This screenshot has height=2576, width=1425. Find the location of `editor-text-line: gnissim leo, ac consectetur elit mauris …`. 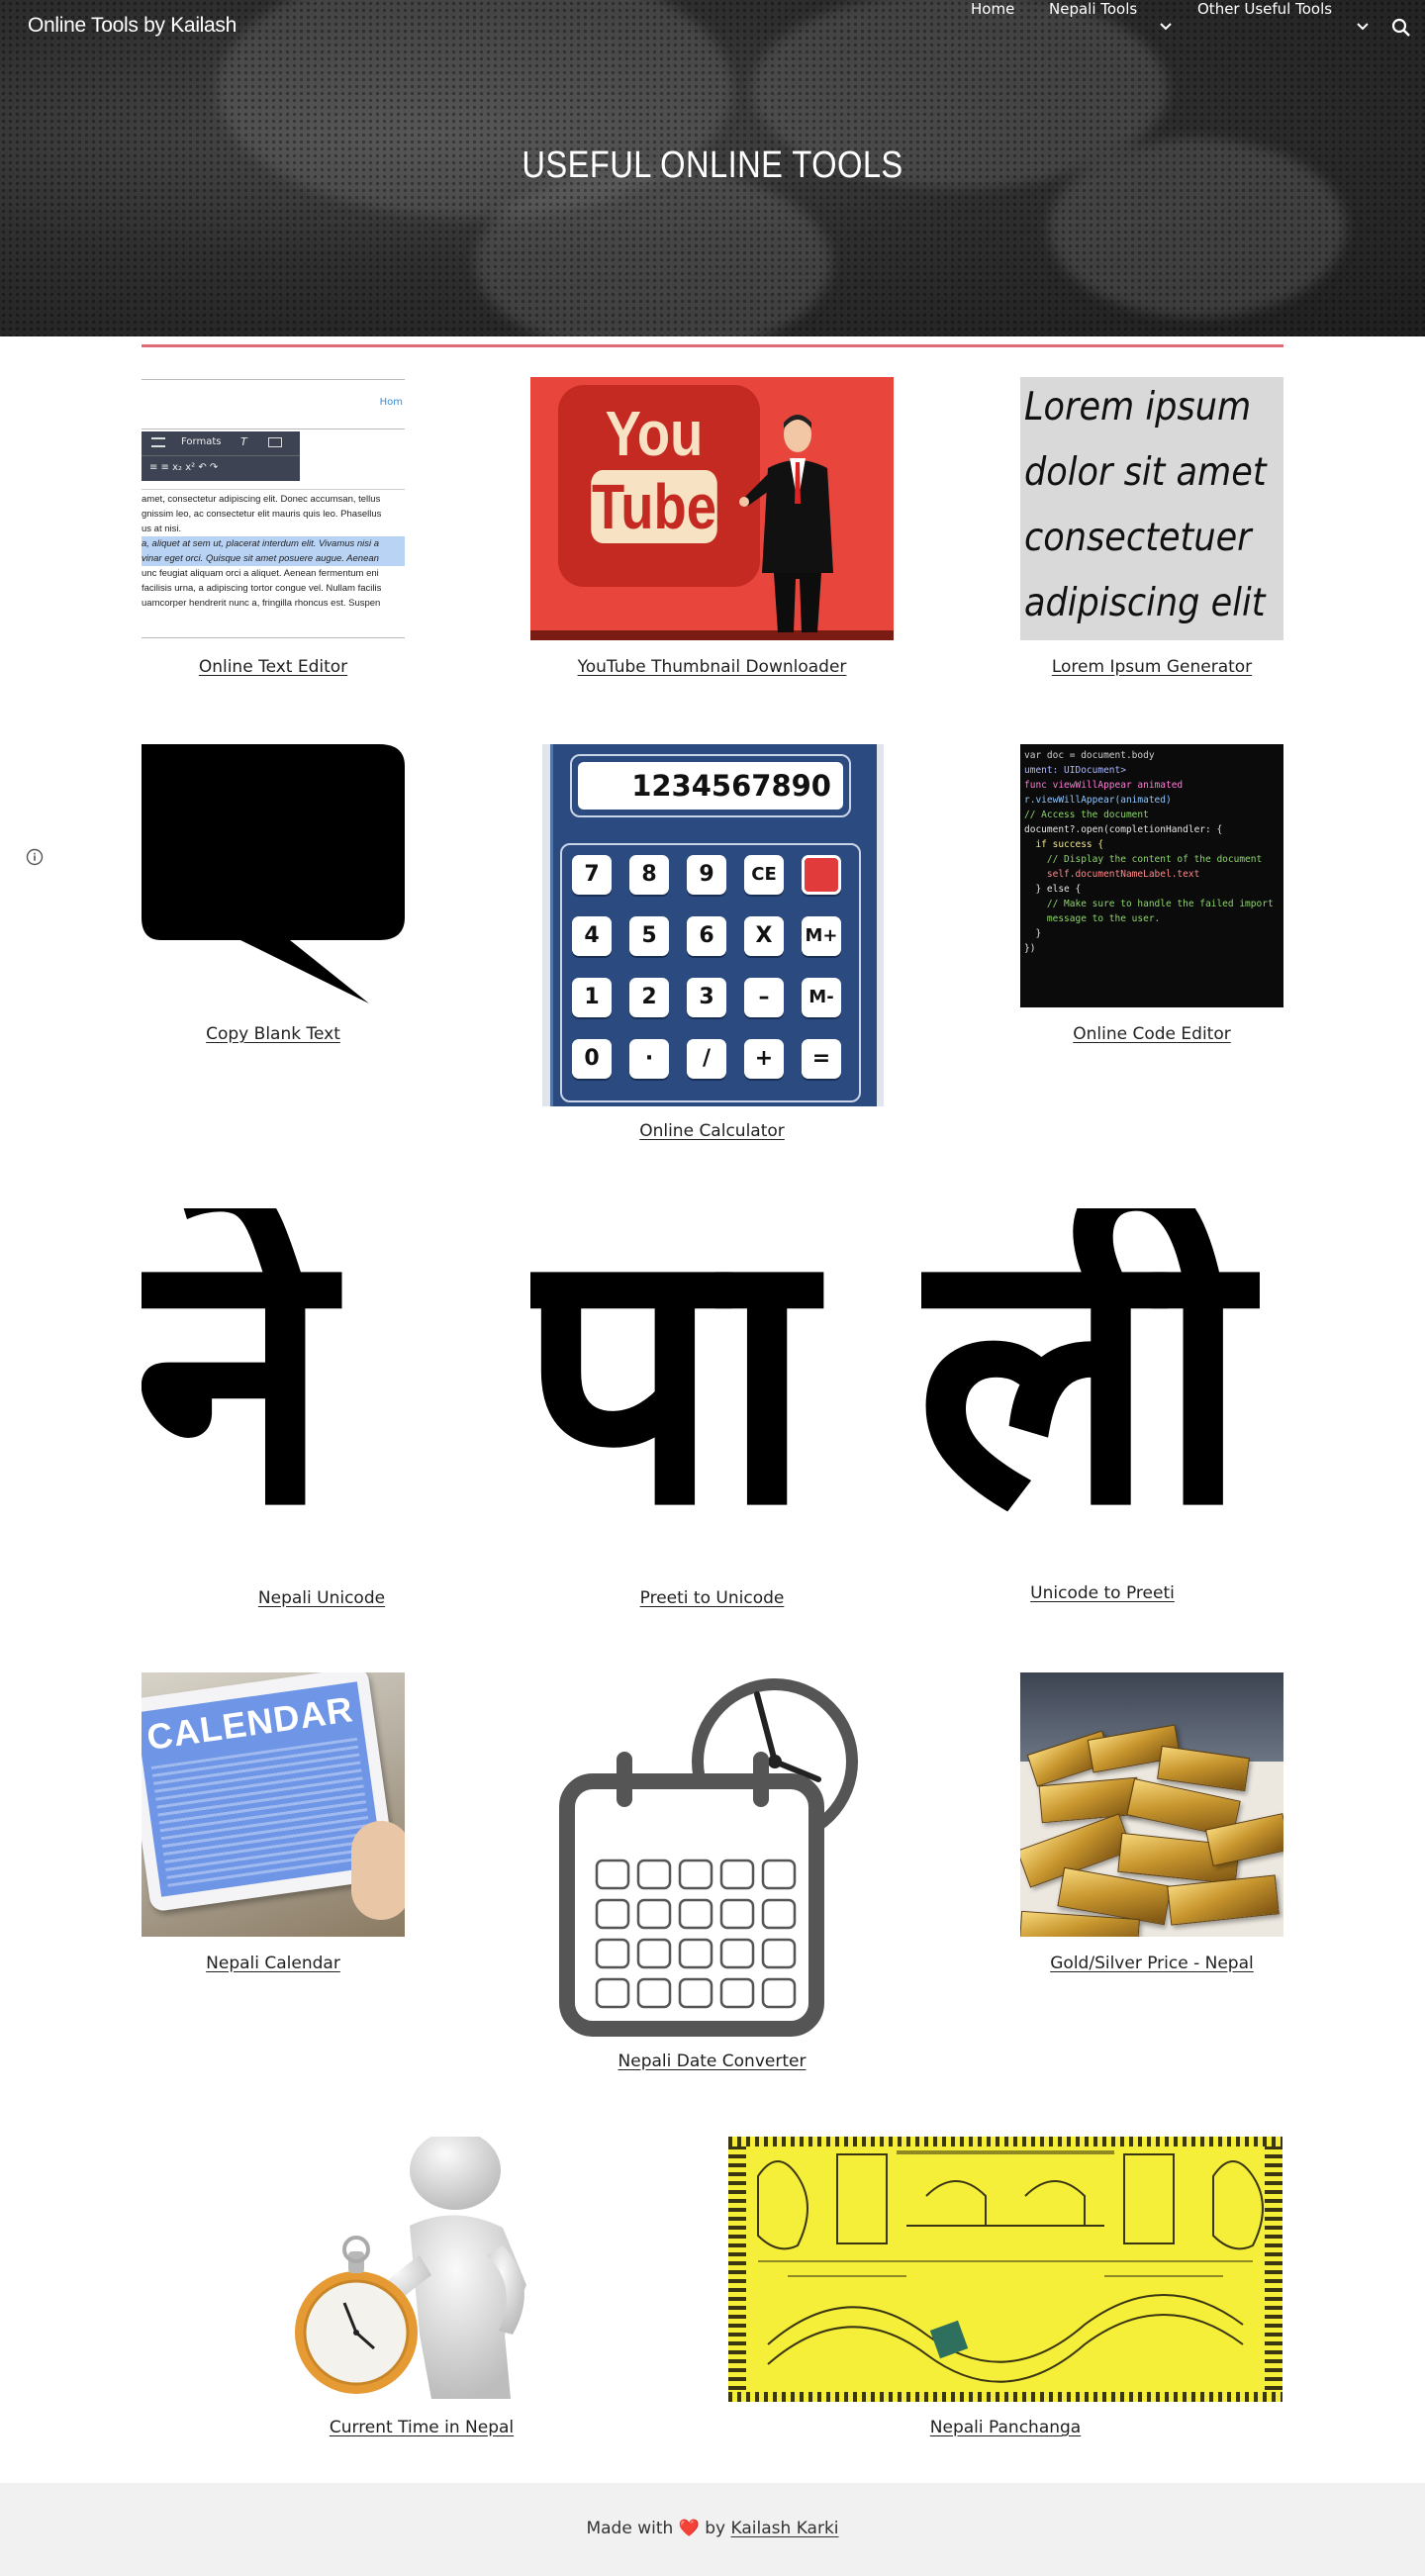

editor-text-line: gnissim leo, ac consectetur elit mauris … is located at coordinates (262, 514).